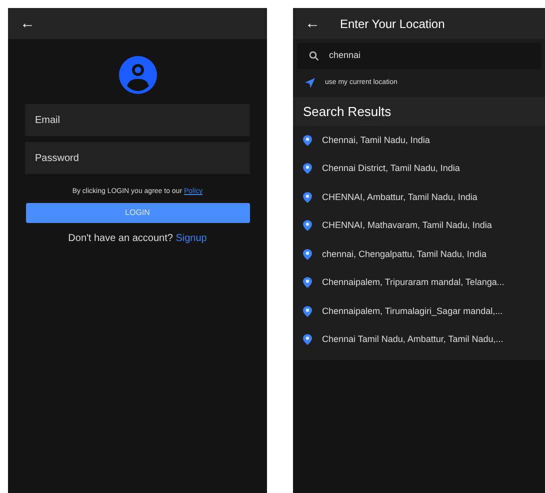 Image resolution: width=545 pixels, height=493 pixels. What do you see at coordinates (191, 238) in the screenshot?
I see `signup-link: Signup` at bounding box center [191, 238].